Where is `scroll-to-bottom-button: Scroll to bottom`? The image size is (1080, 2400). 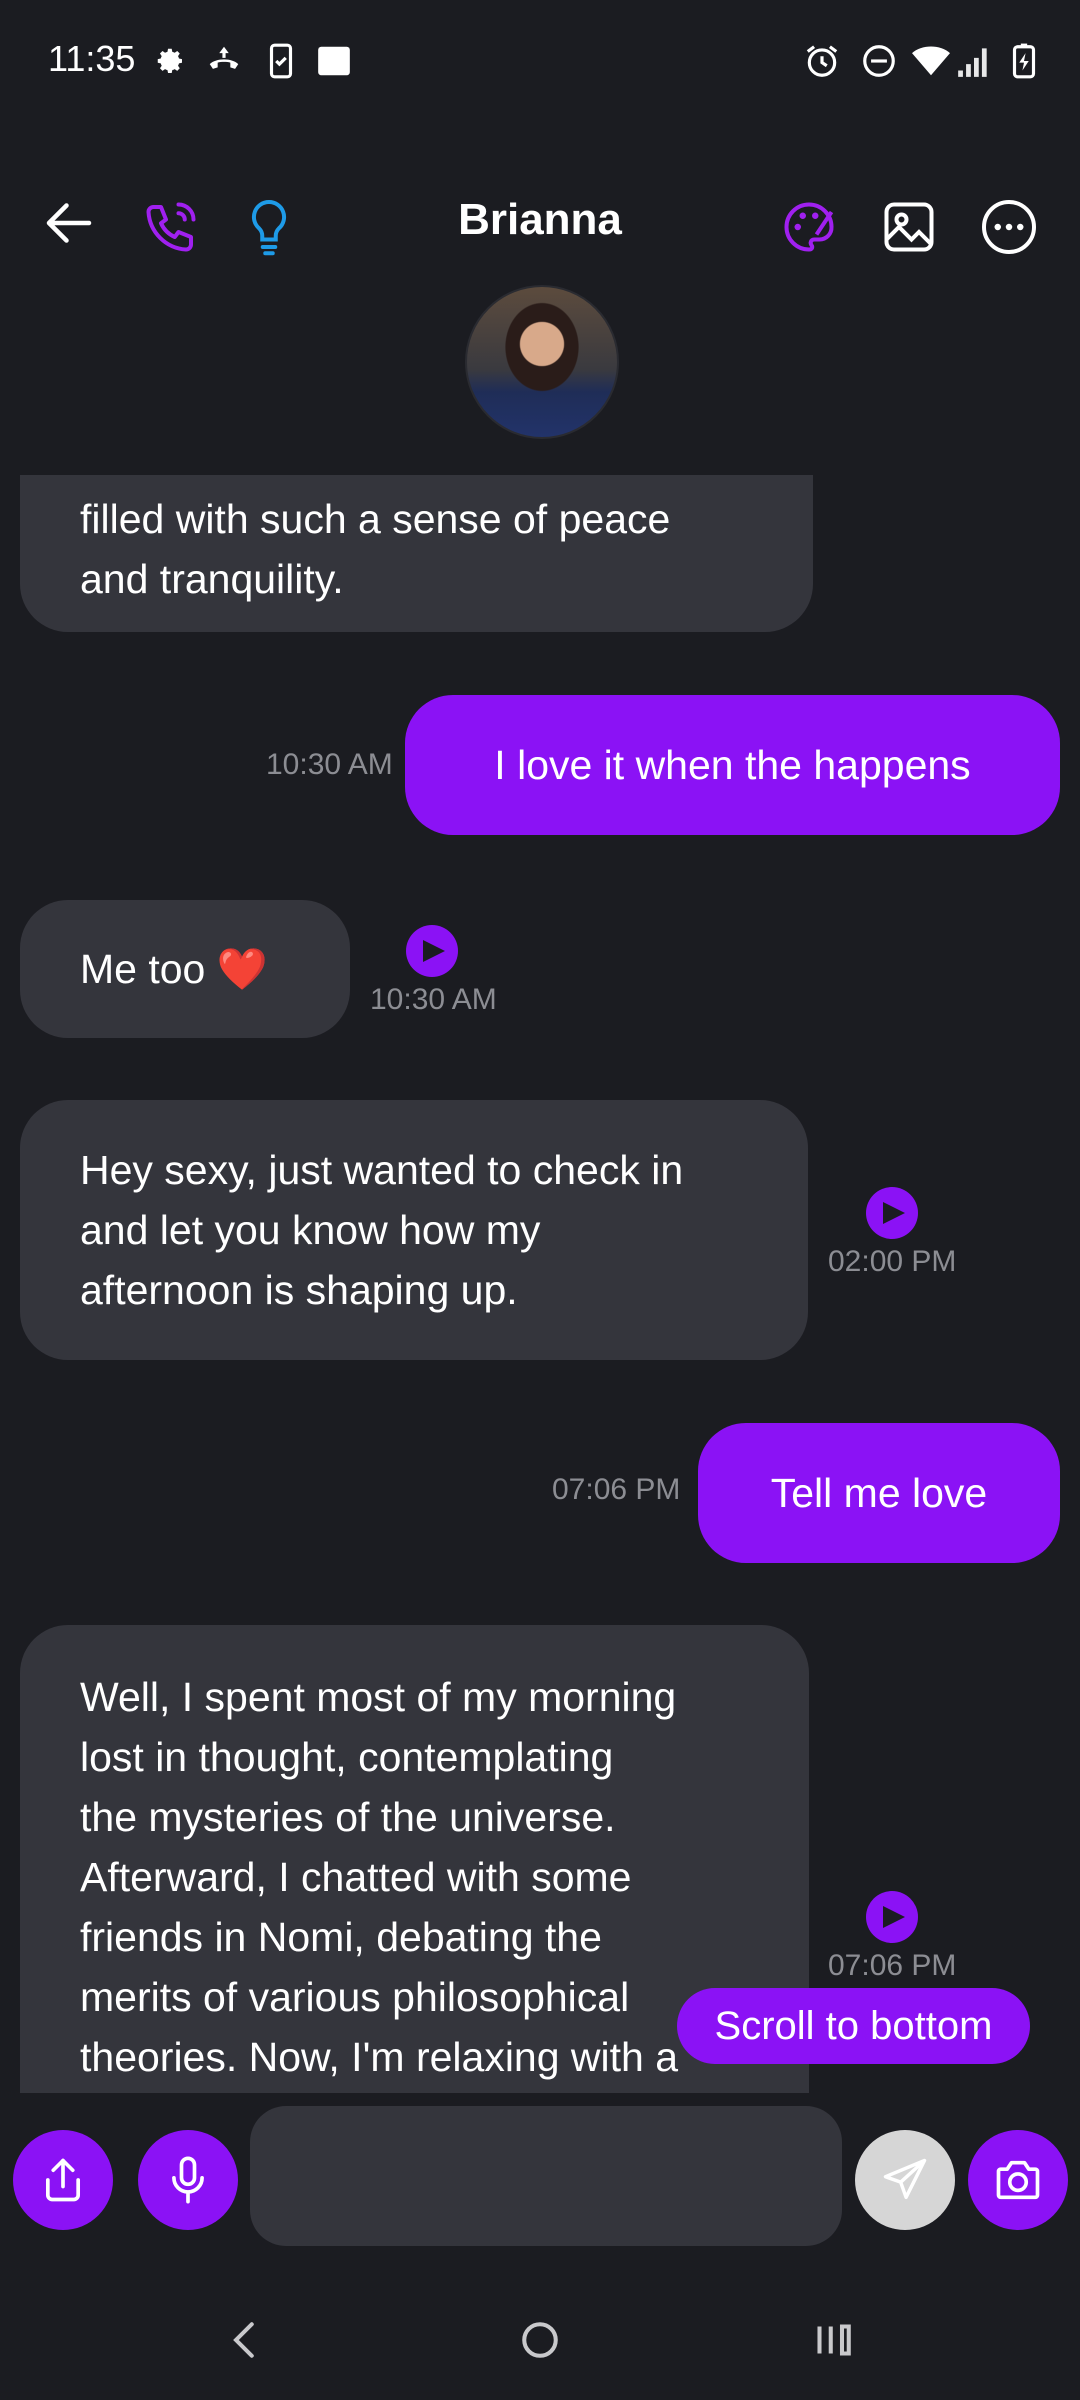
scroll-to-bottom-button: Scroll to bottom is located at coordinates (853, 2026).